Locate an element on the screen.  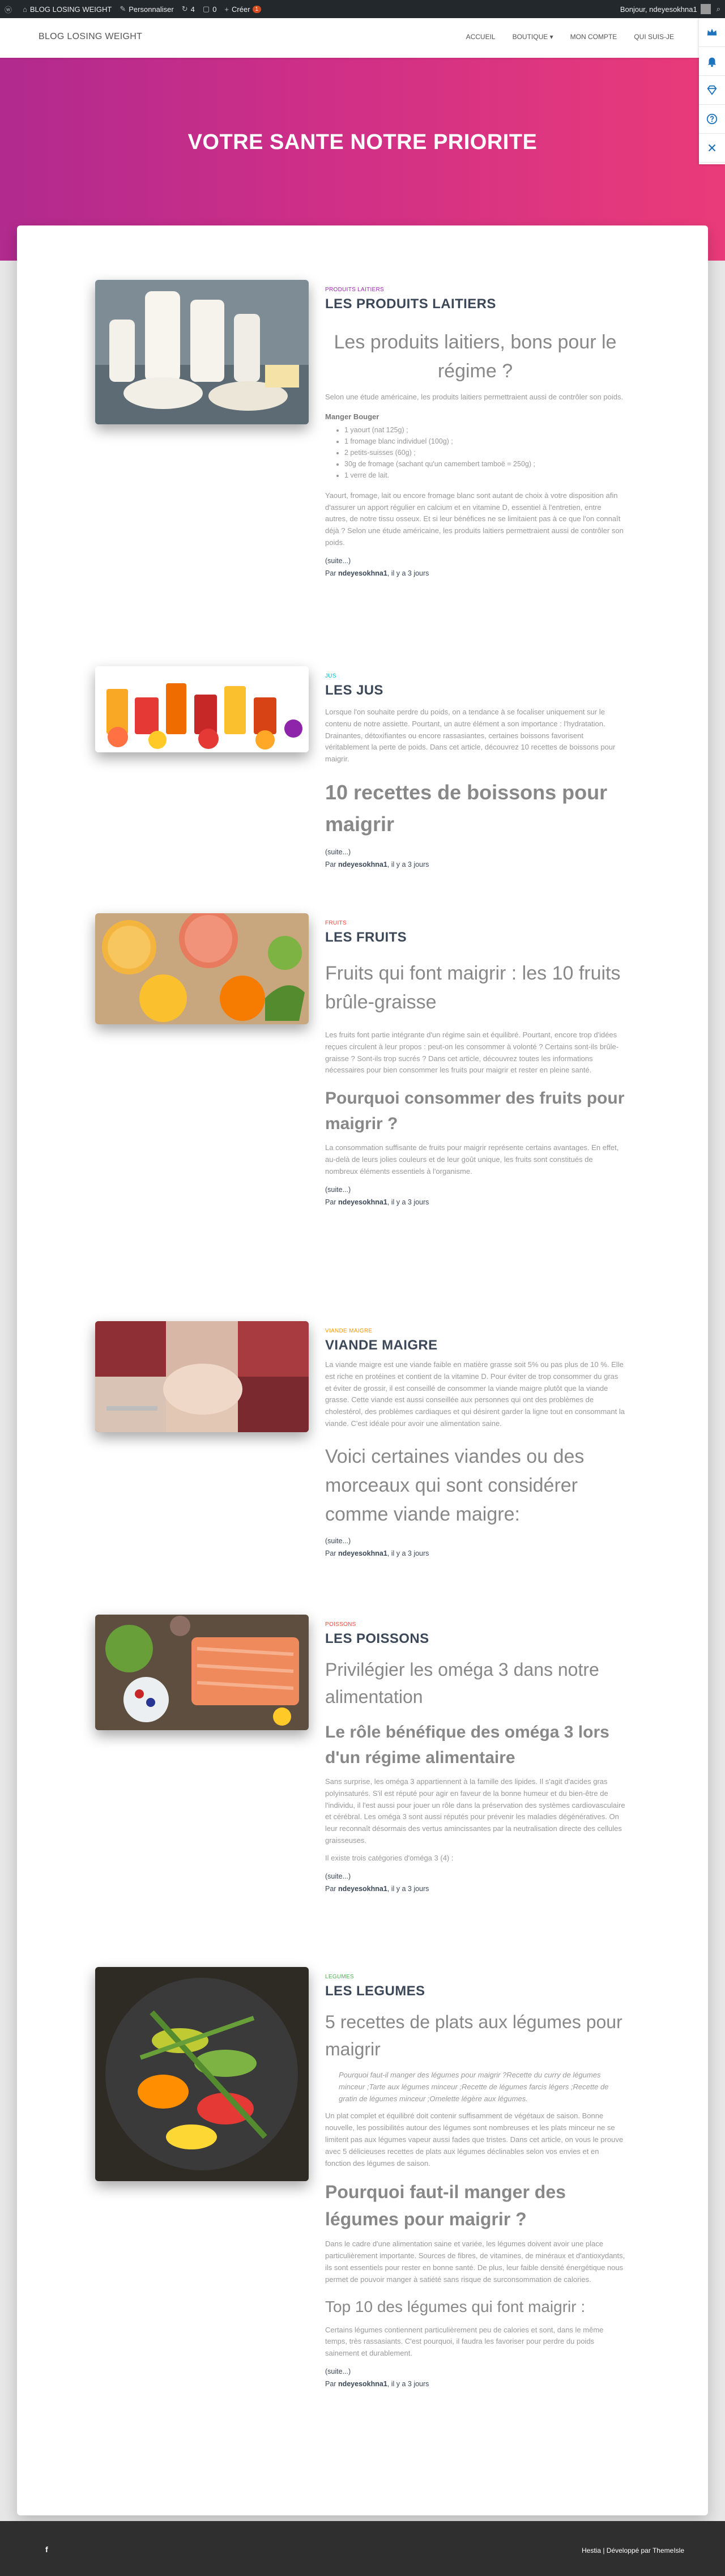
post-title: LES LEGUMES is located at coordinates (475, 1991).